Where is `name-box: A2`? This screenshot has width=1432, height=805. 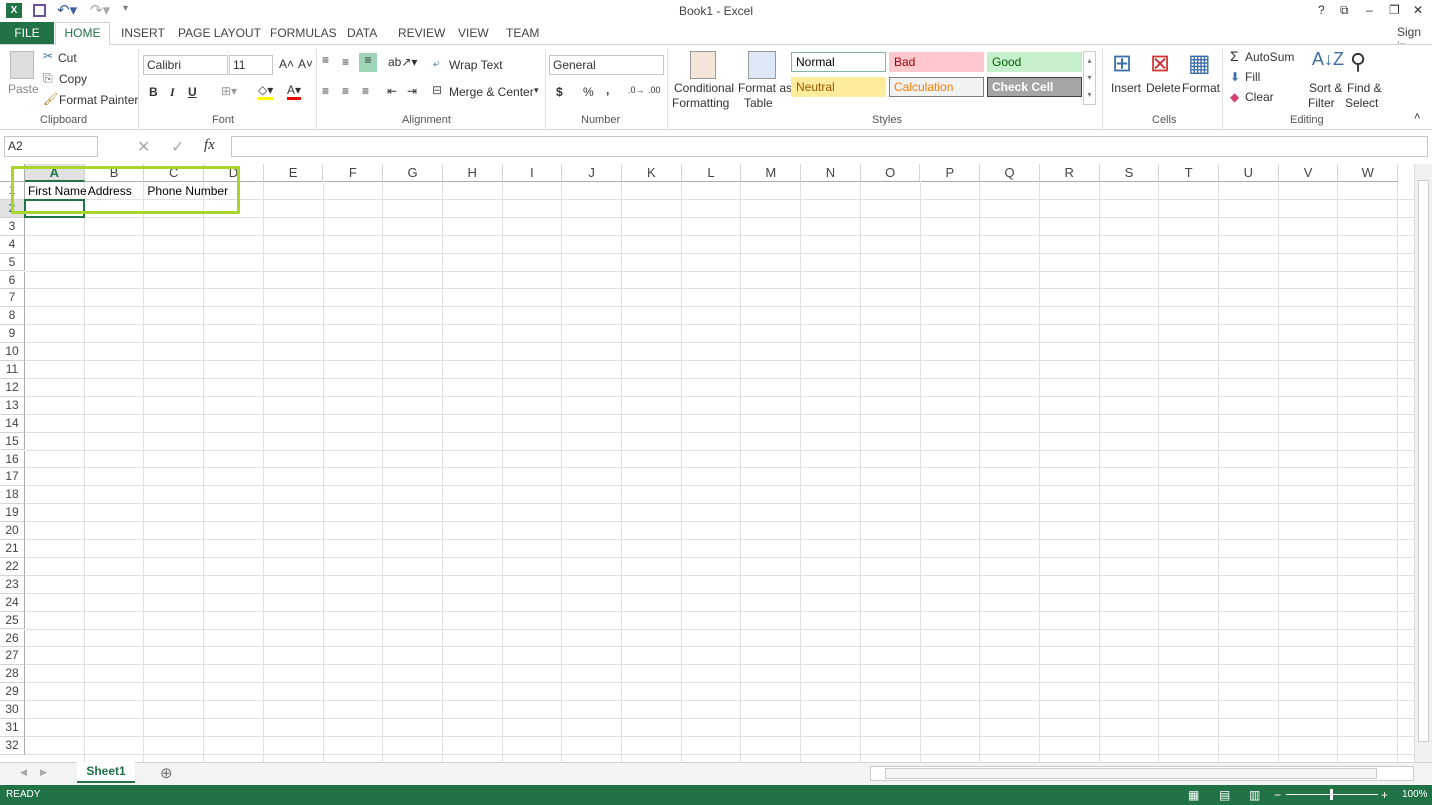
name-box: A2 is located at coordinates (51, 146).